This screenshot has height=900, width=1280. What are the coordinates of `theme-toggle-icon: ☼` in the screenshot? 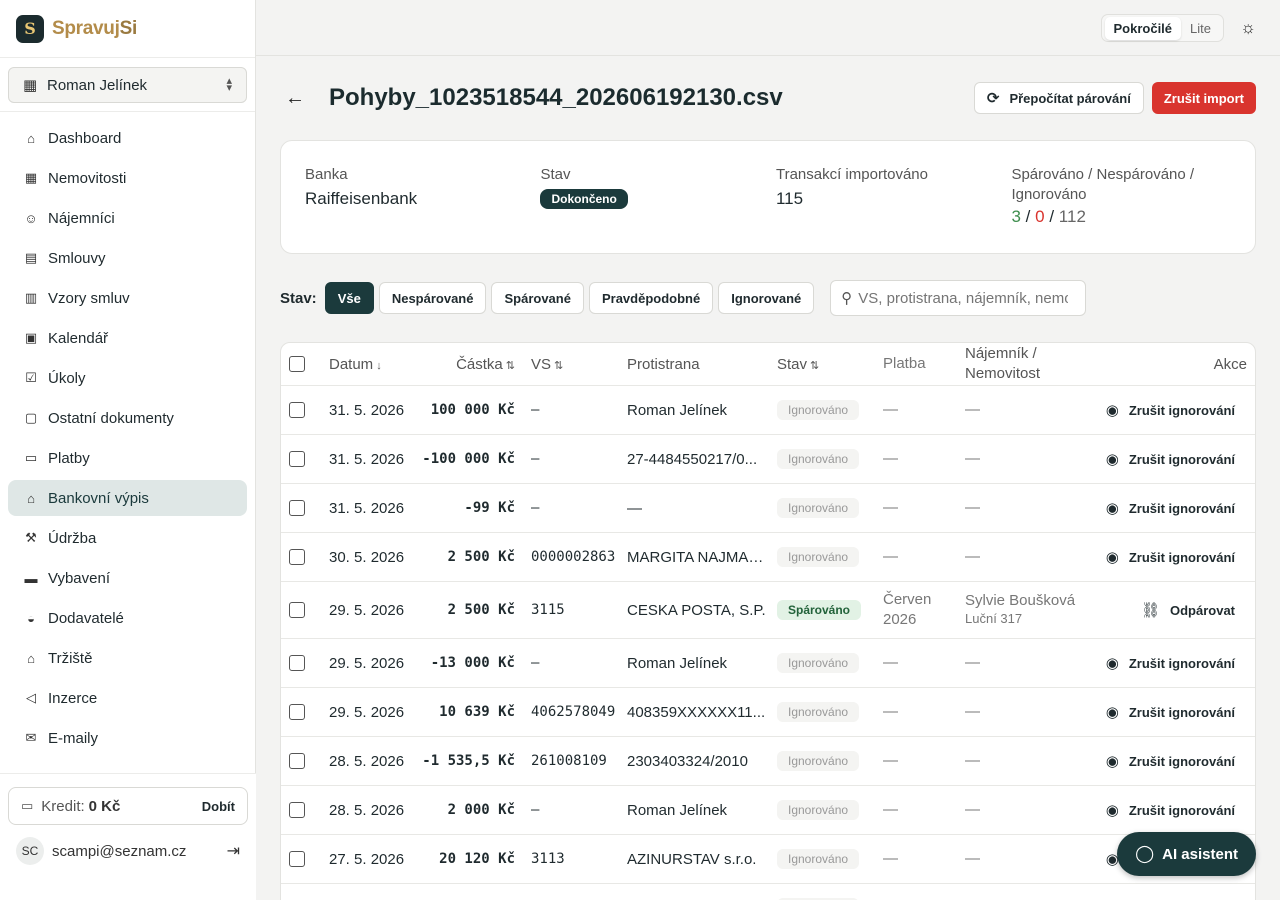 It's located at (1248, 28).